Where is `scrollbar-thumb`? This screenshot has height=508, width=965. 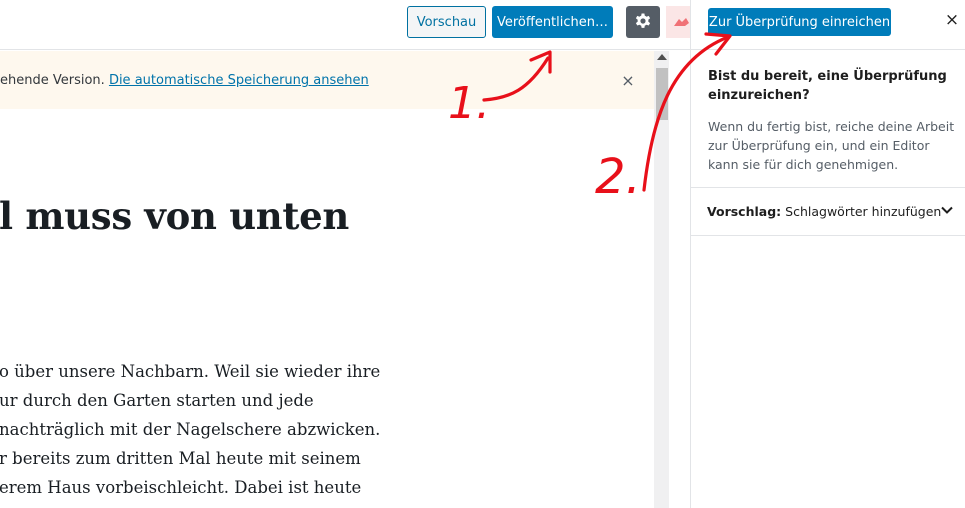
scrollbar-thumb is located at coordinates (662, 94).